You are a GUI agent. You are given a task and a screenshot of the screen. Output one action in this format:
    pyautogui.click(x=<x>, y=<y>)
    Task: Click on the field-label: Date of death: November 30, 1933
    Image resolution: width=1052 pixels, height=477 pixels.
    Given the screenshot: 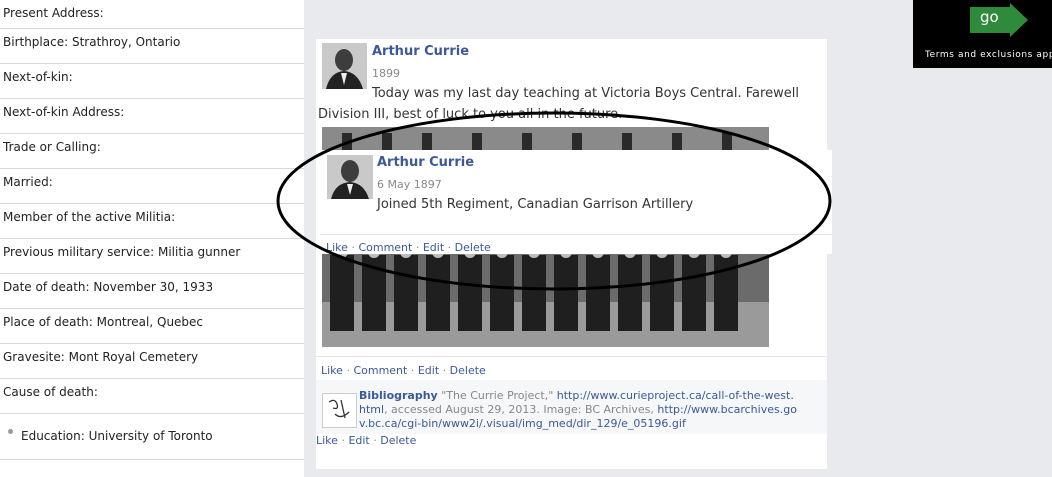 What is the action you would take?
    pyautogui.click(x=108, y=287)
    